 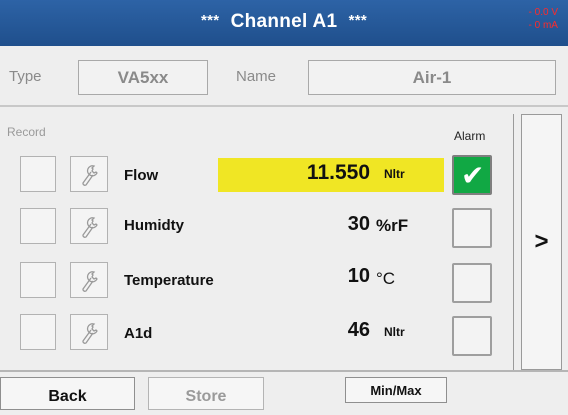 I want to click on check-icon: ✔, so click(x=473, y=175).